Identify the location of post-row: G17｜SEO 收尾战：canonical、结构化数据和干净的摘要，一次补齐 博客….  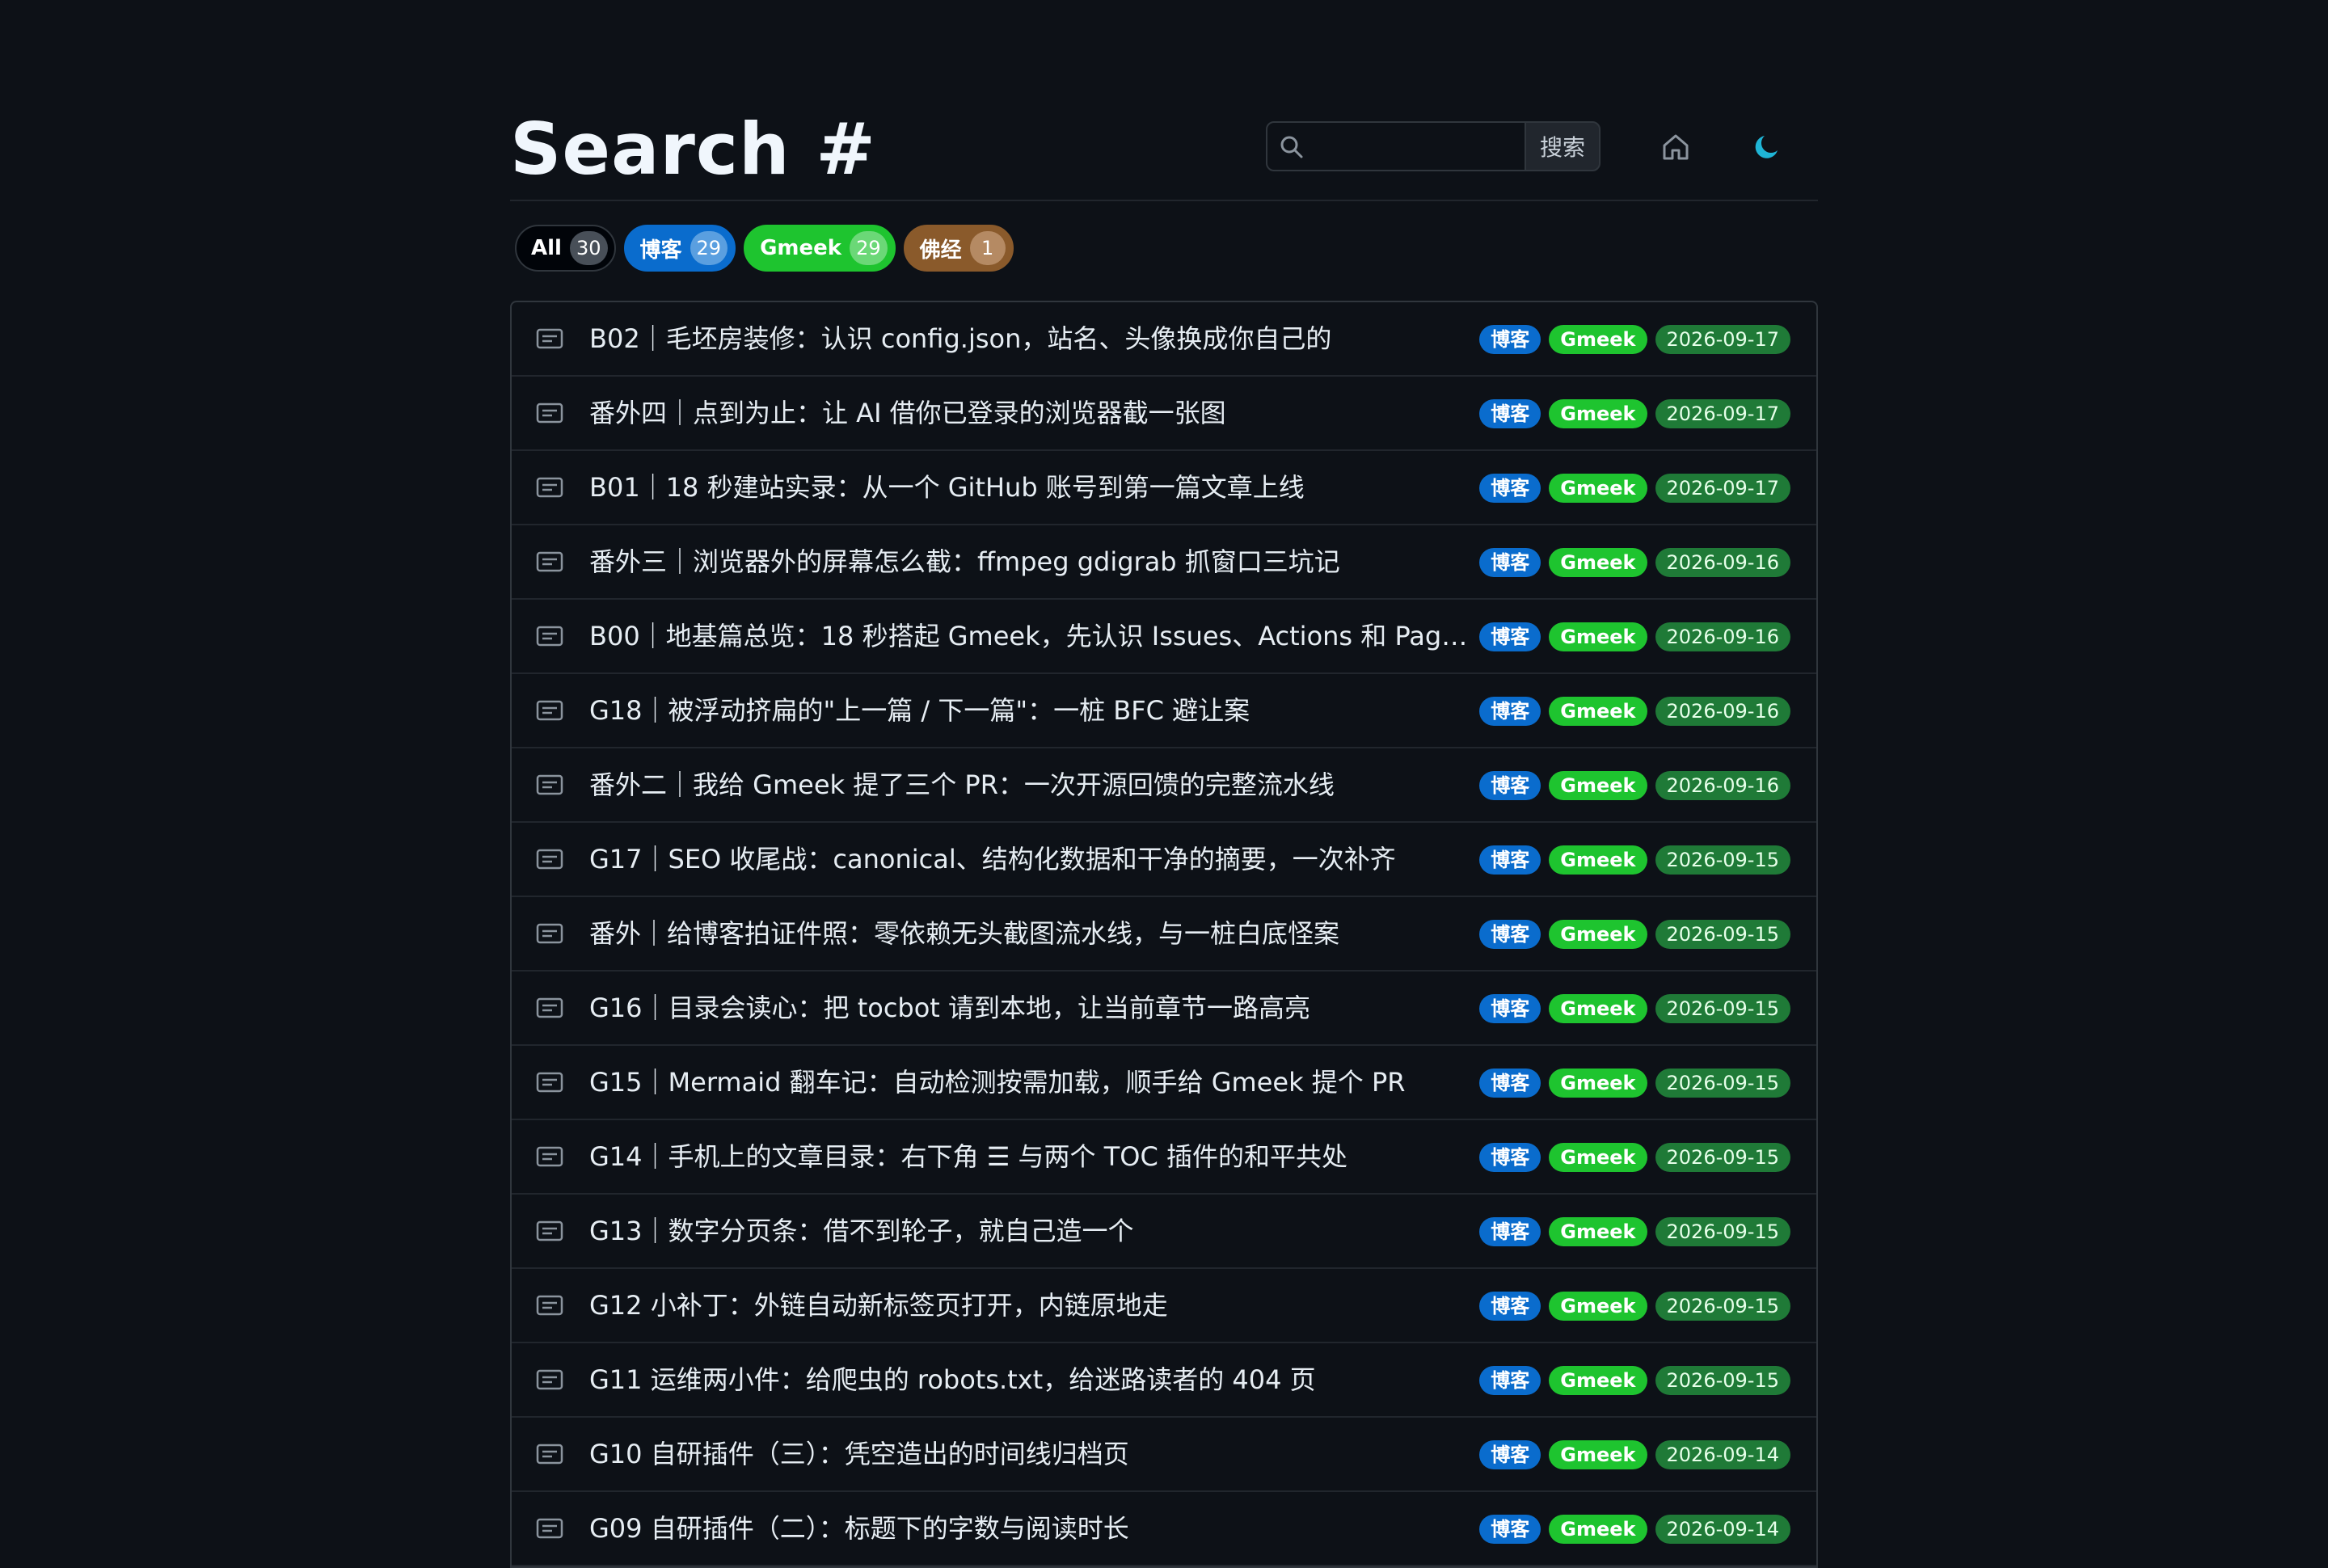
(1164, 860).